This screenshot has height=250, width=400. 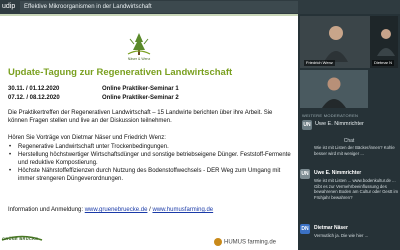 I want to click on seminar-name: Online Praktiker-Seminar 1, so click(x=140, y=89).